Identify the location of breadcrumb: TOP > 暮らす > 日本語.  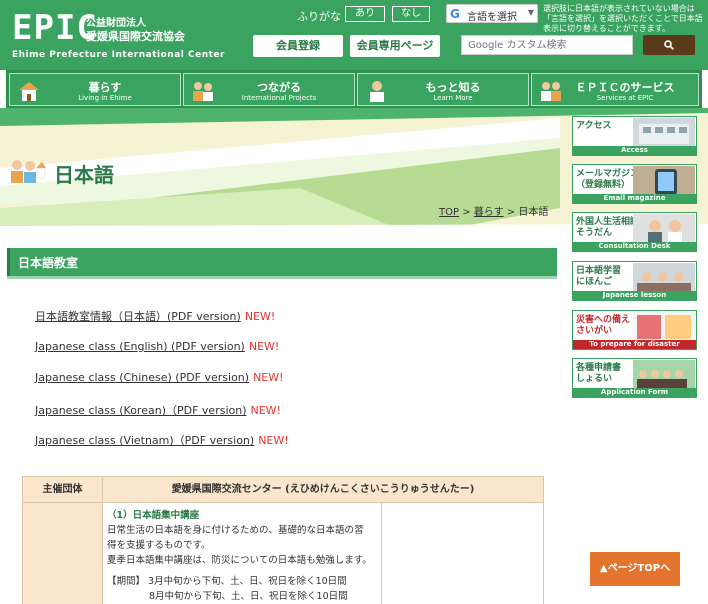
(493, 210).